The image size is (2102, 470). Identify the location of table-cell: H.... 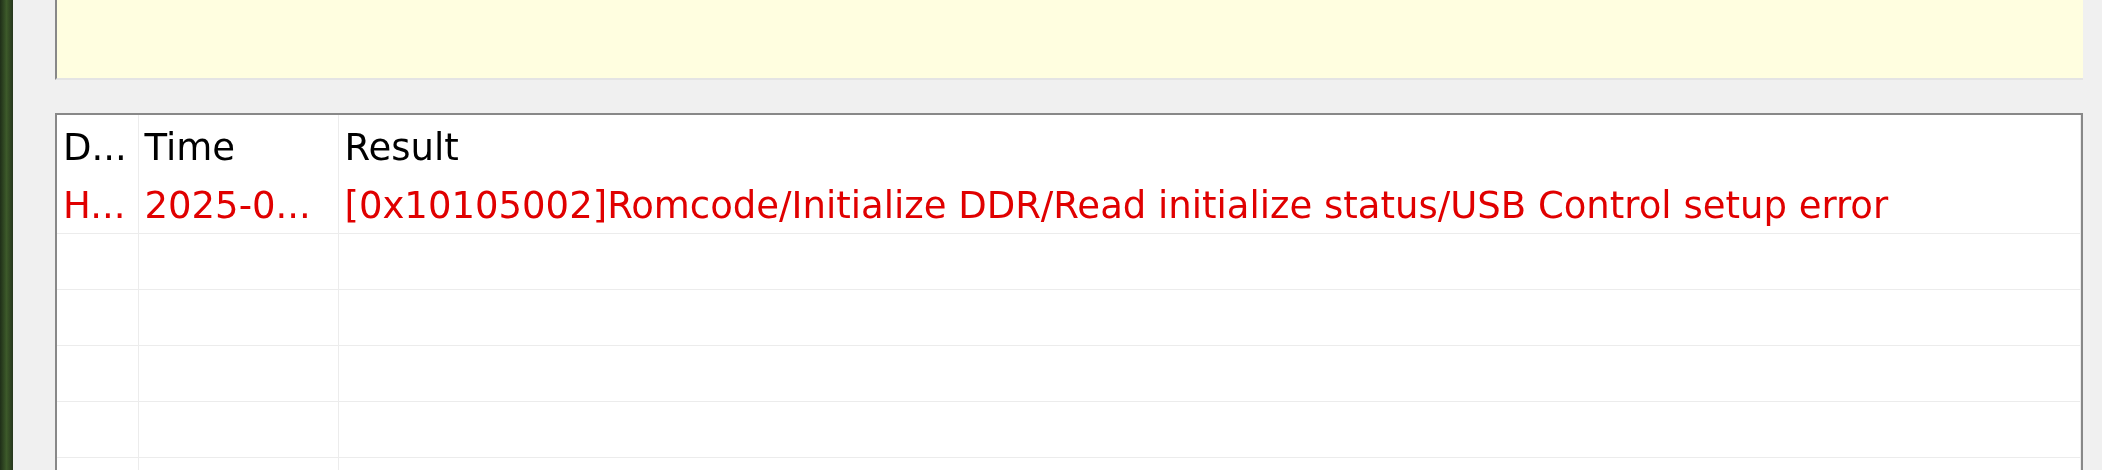
(97, 205).